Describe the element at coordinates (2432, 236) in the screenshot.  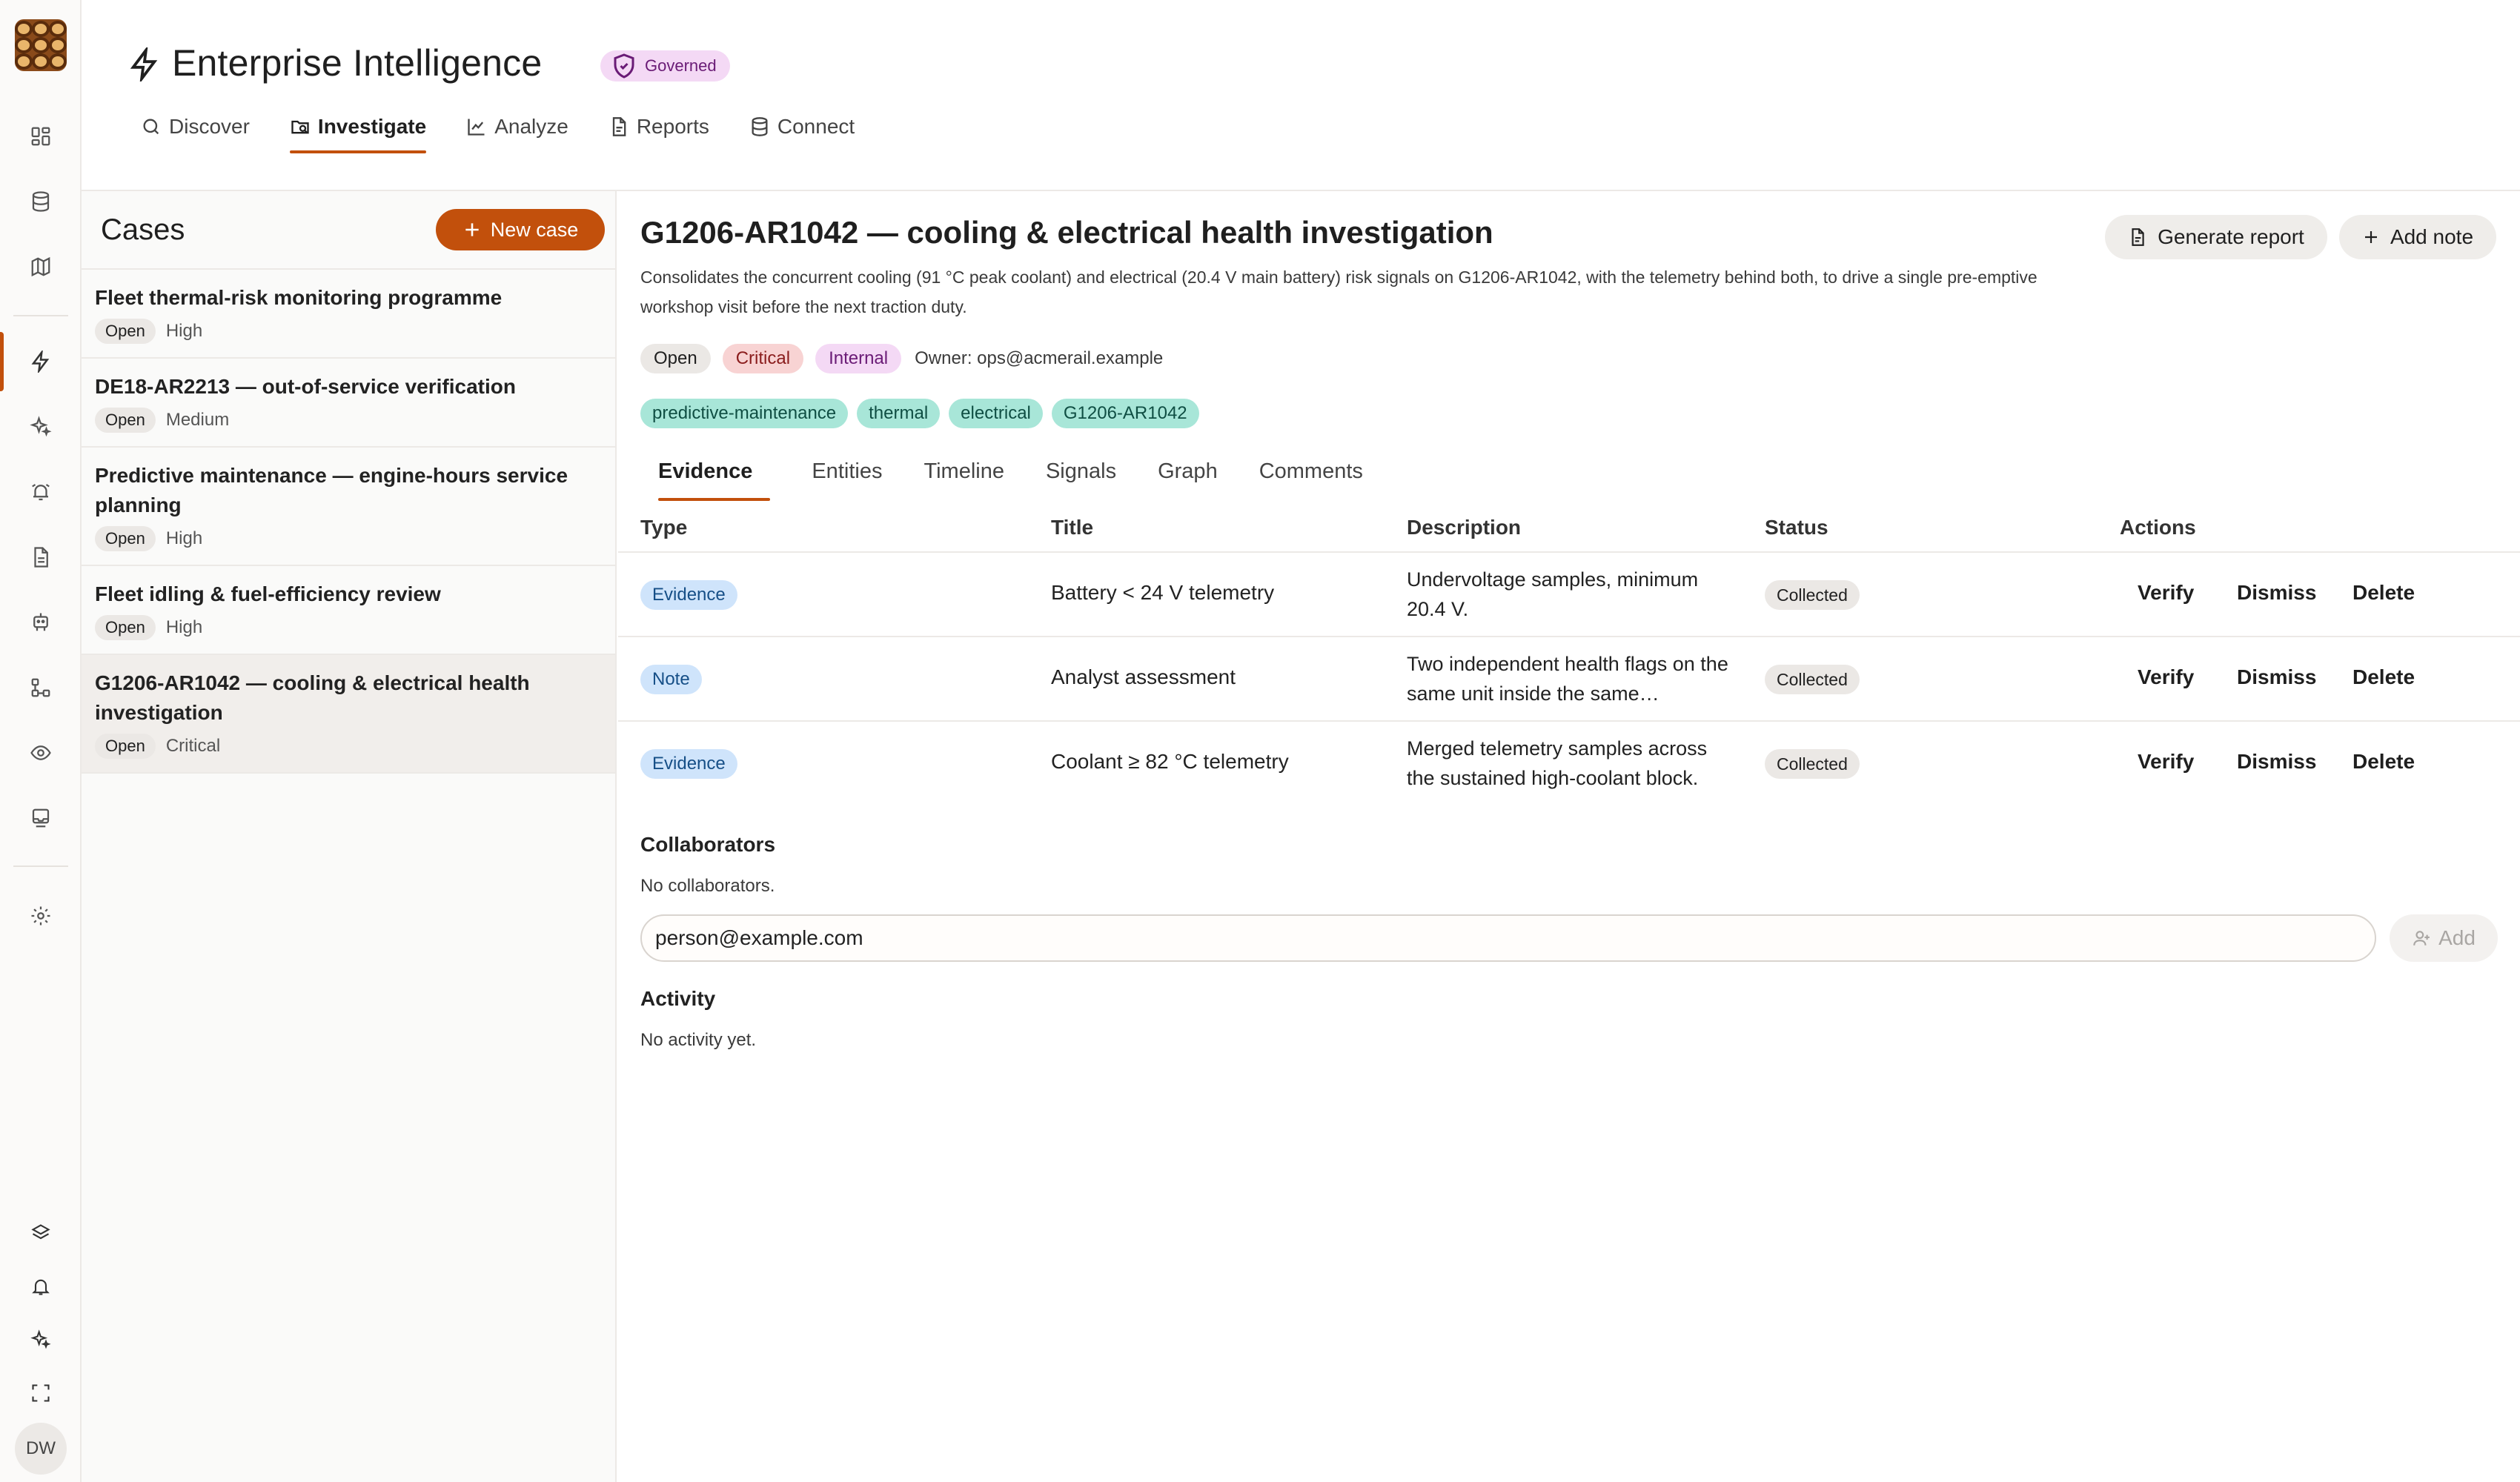
I see `add-note-label: Add note` at that location.